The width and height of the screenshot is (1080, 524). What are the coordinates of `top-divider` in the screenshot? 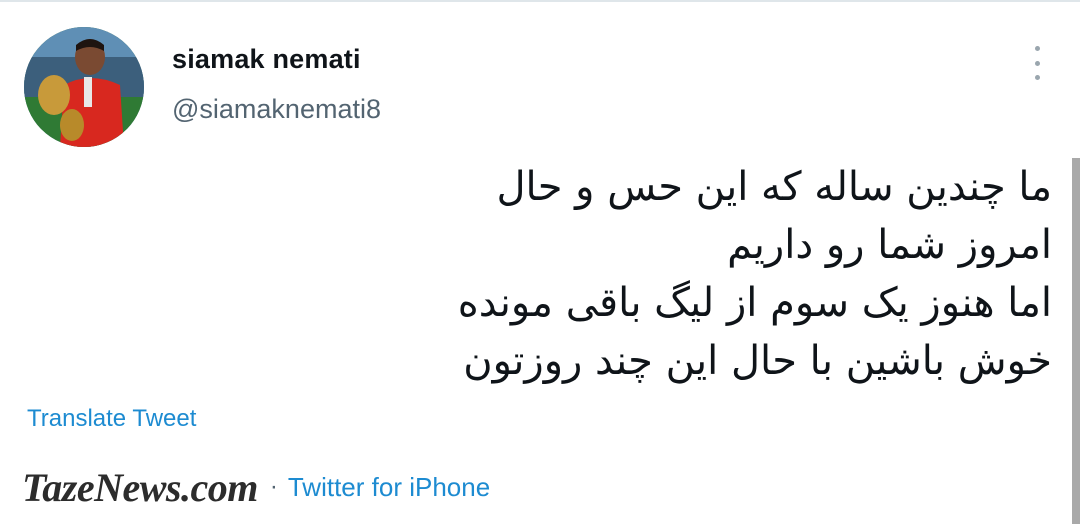 It's located at (540, 1).